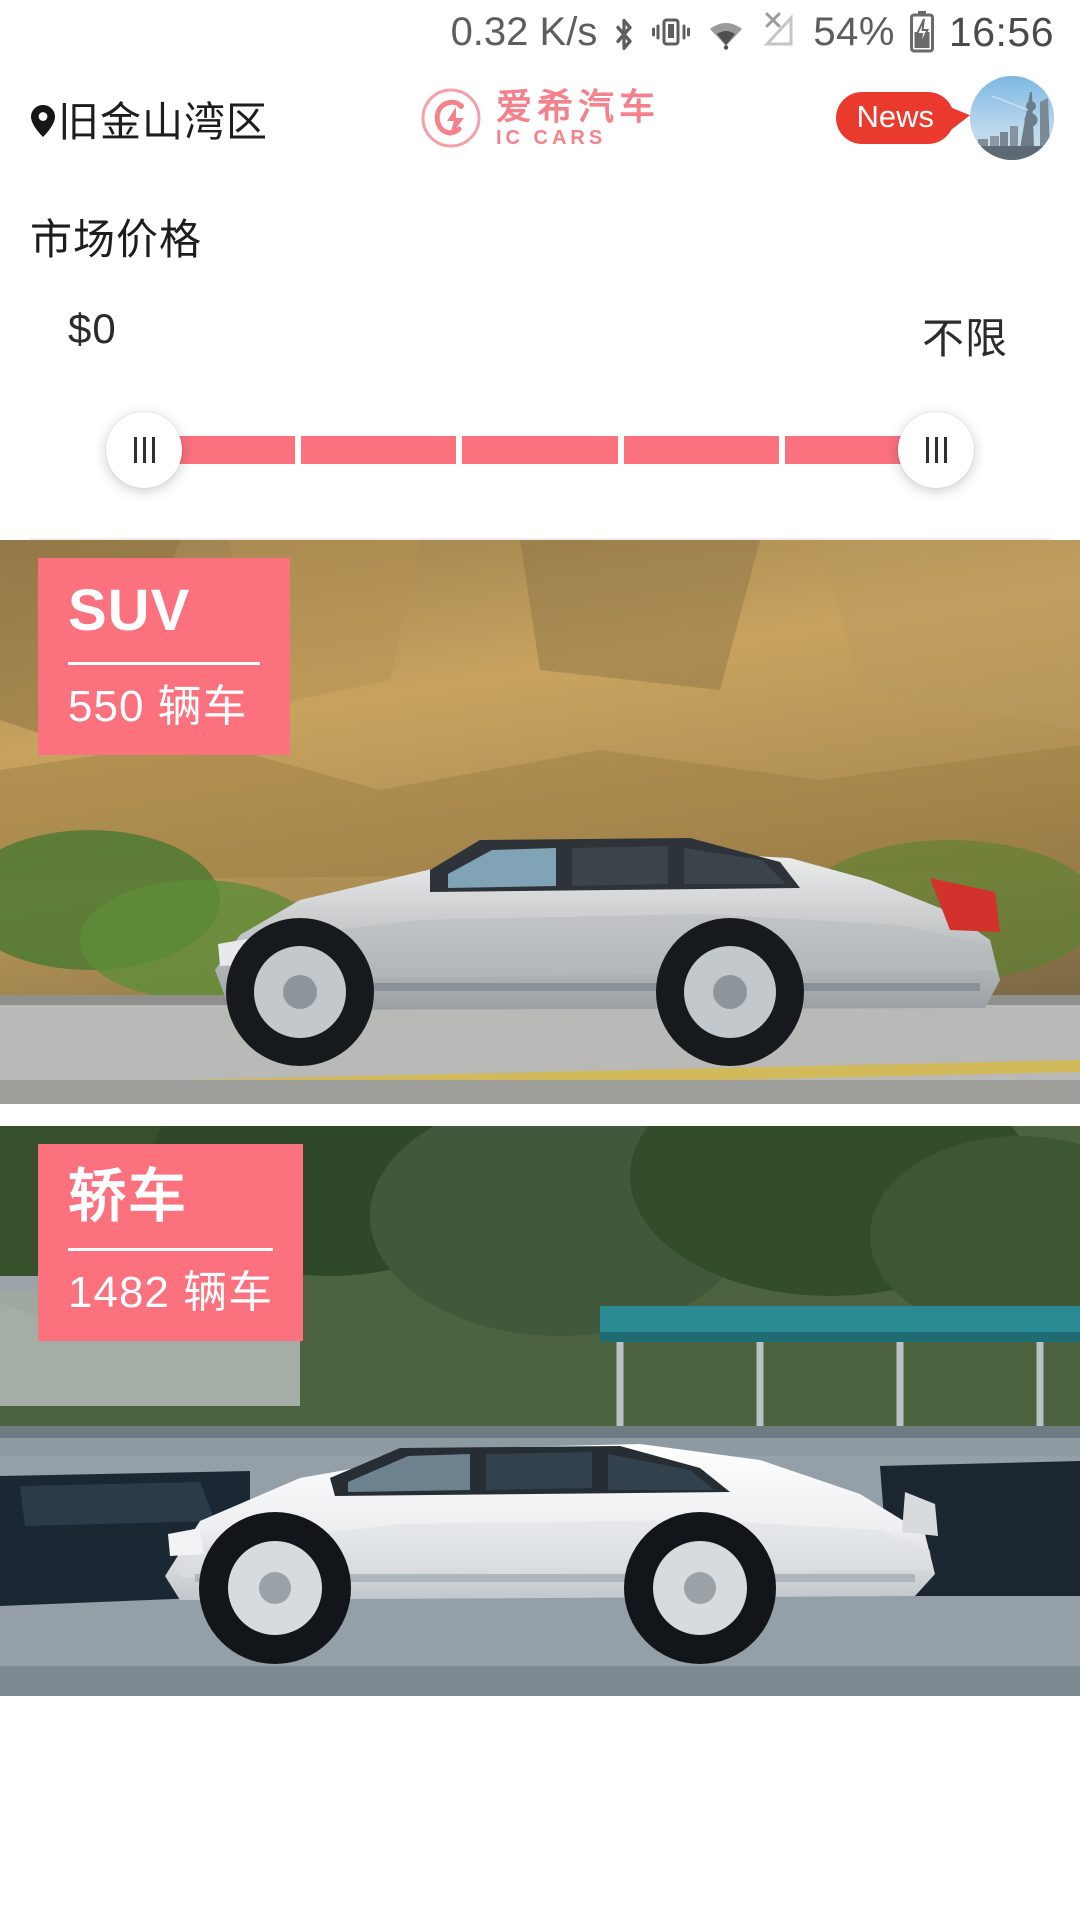 The height and width of the screenshot is (1920, 1080). What do you see at coordinates (551, 137) in the screenshot?
I see `brand-name-en: IC CARS` at bounding box center [551, 137].